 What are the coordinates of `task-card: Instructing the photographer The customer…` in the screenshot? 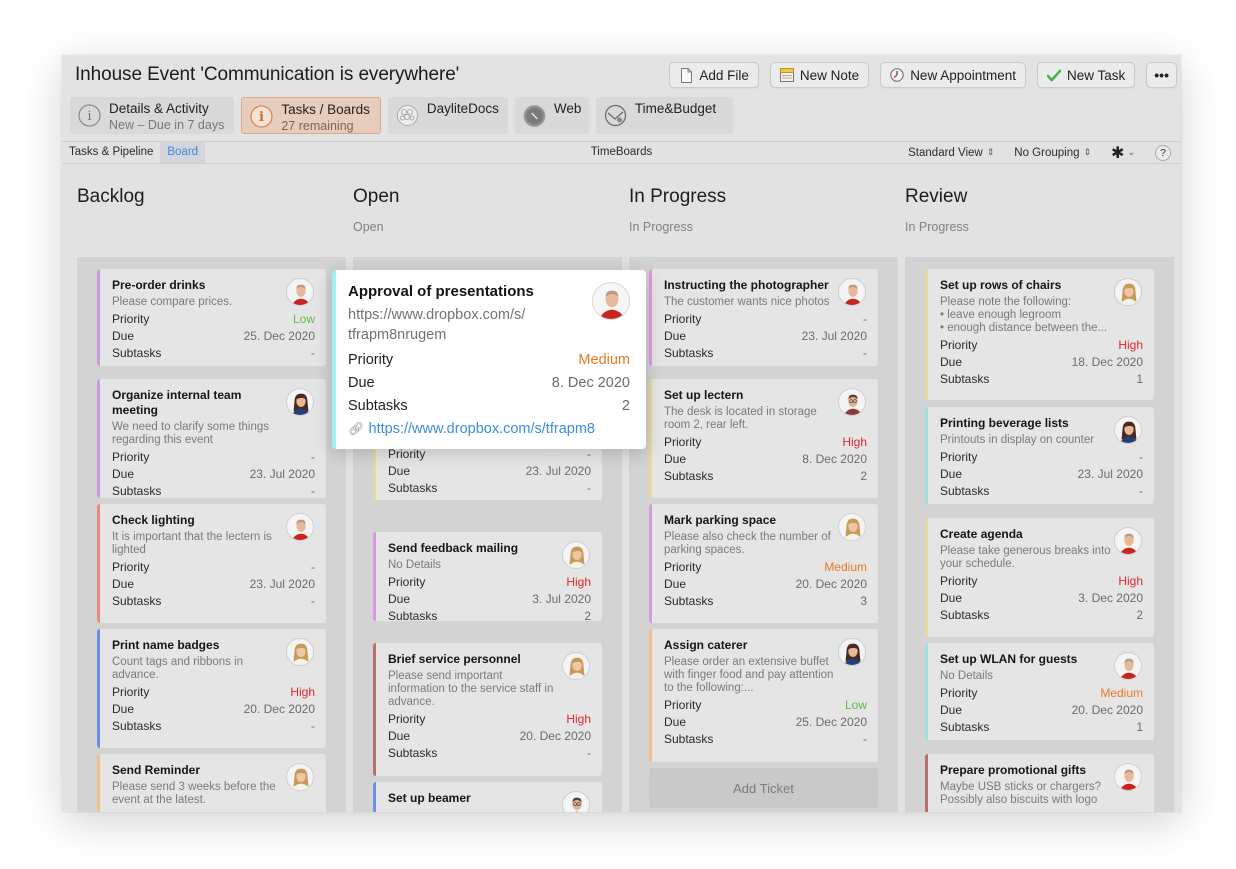 It's located at (763, 317).